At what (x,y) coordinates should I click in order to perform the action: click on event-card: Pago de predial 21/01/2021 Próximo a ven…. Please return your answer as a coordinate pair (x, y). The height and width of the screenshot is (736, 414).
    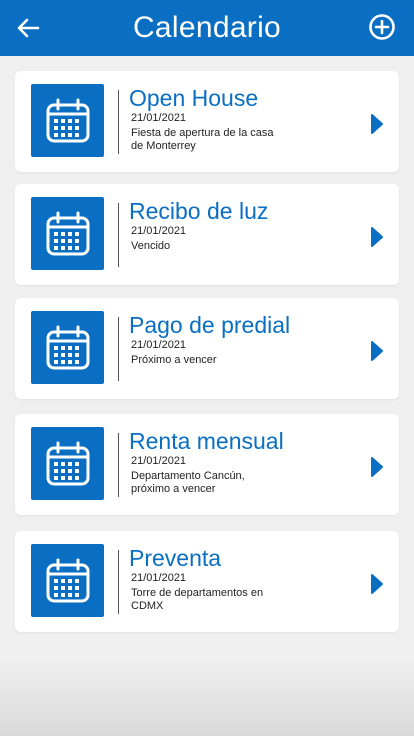
    Looking at the image, I should click on (207, 348).